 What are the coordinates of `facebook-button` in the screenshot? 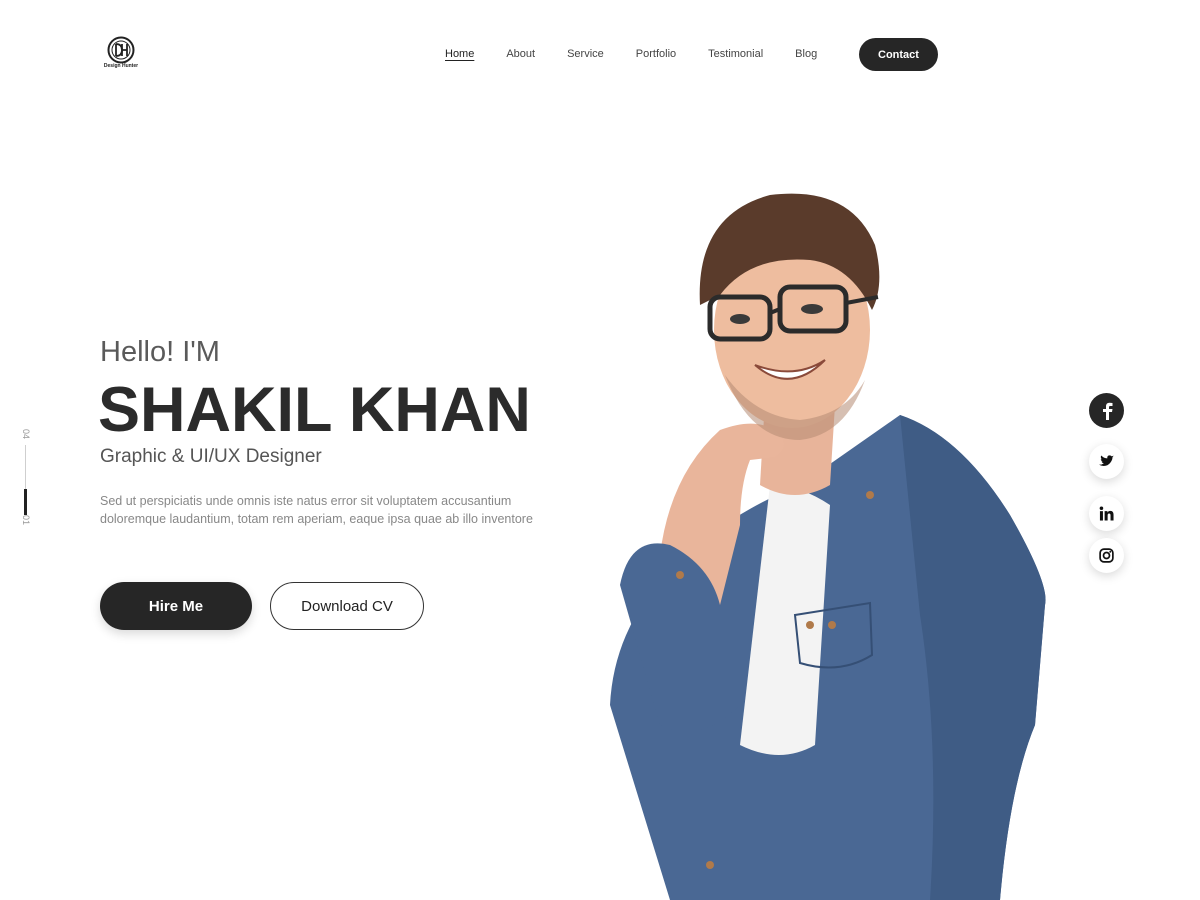 It's located at (1106, 410).